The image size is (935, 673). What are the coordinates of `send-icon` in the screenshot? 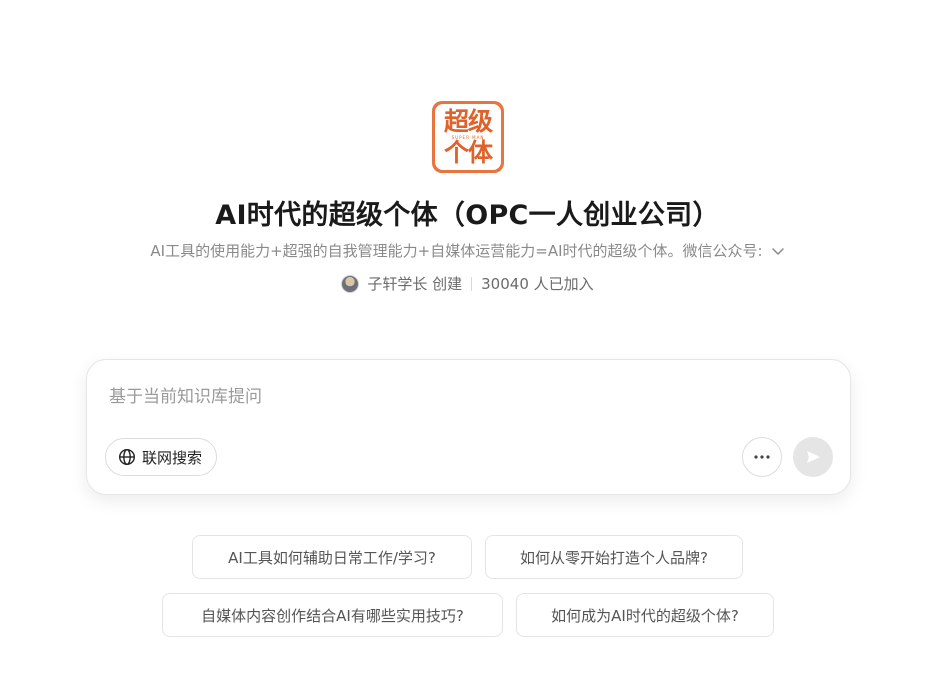 It's located at (813, 457).